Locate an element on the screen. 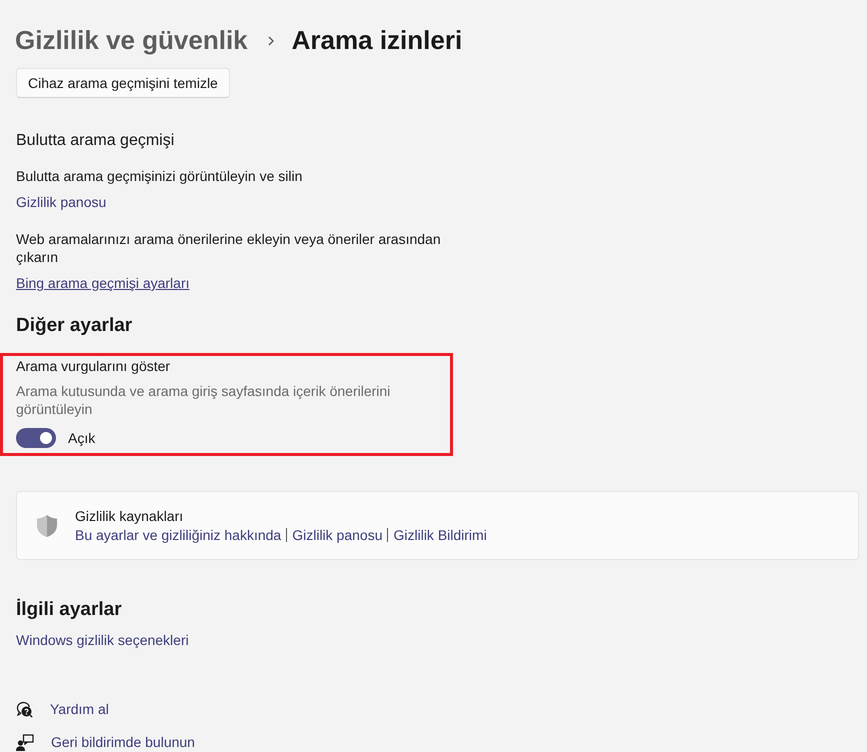  breadcrumb-parent: Gizlilik ve güvenlik is located at coordinates (131, 40).